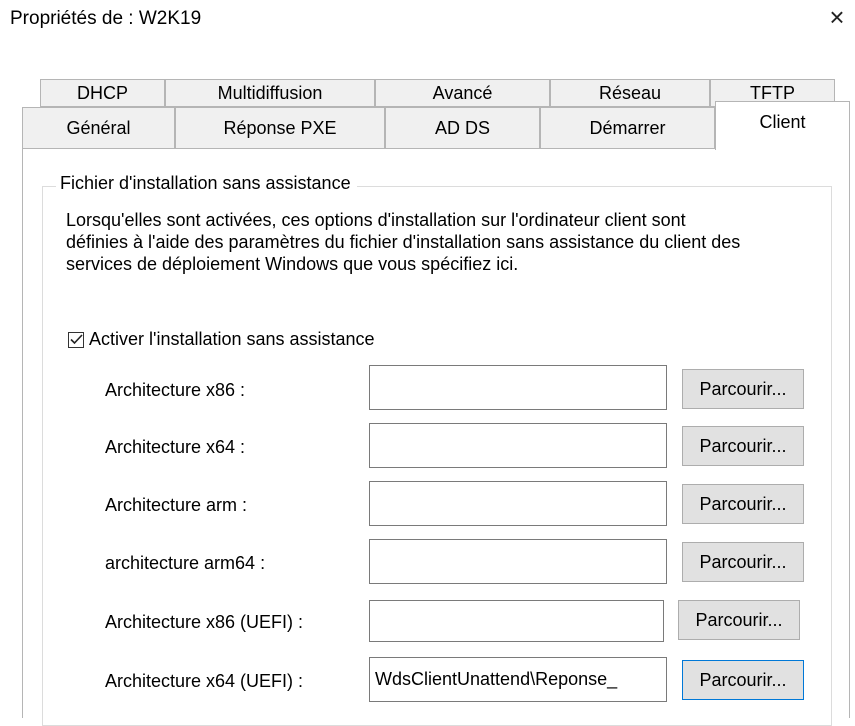 This screenshot has height=726, width=855. I want to click on arch-x64-label: Architecture x64 :, so click(175, 447).